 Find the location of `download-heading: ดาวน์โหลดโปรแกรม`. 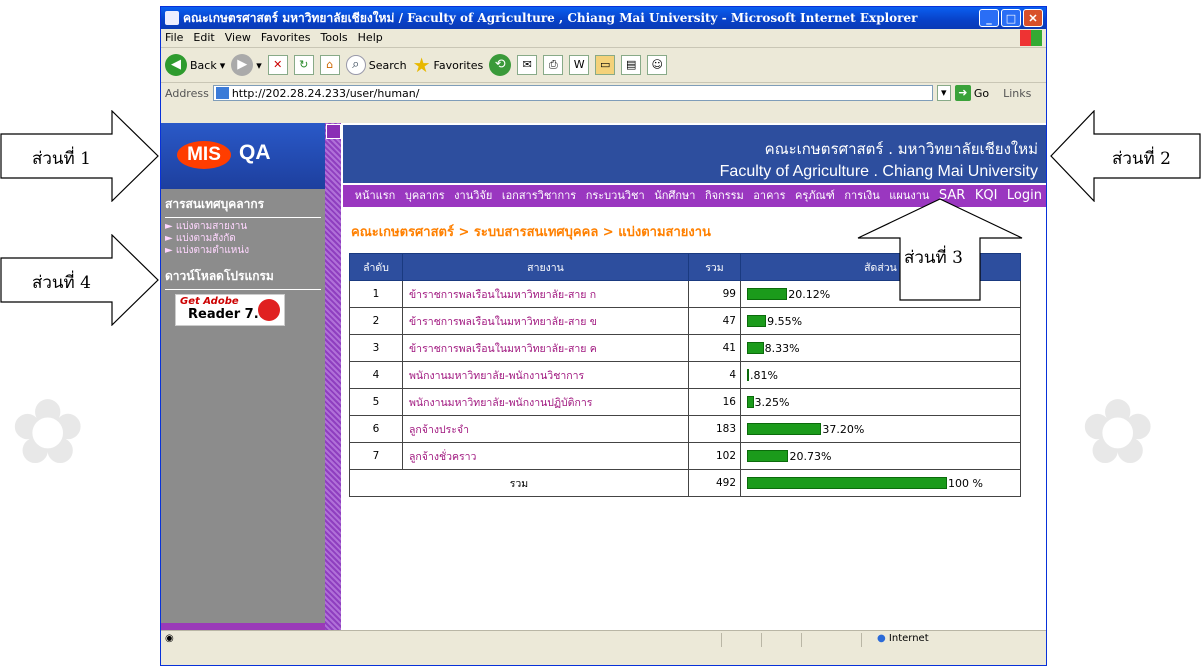

download-heading: ดาวน์โหลดโปรแกรม is located at coordinates (219, 276).